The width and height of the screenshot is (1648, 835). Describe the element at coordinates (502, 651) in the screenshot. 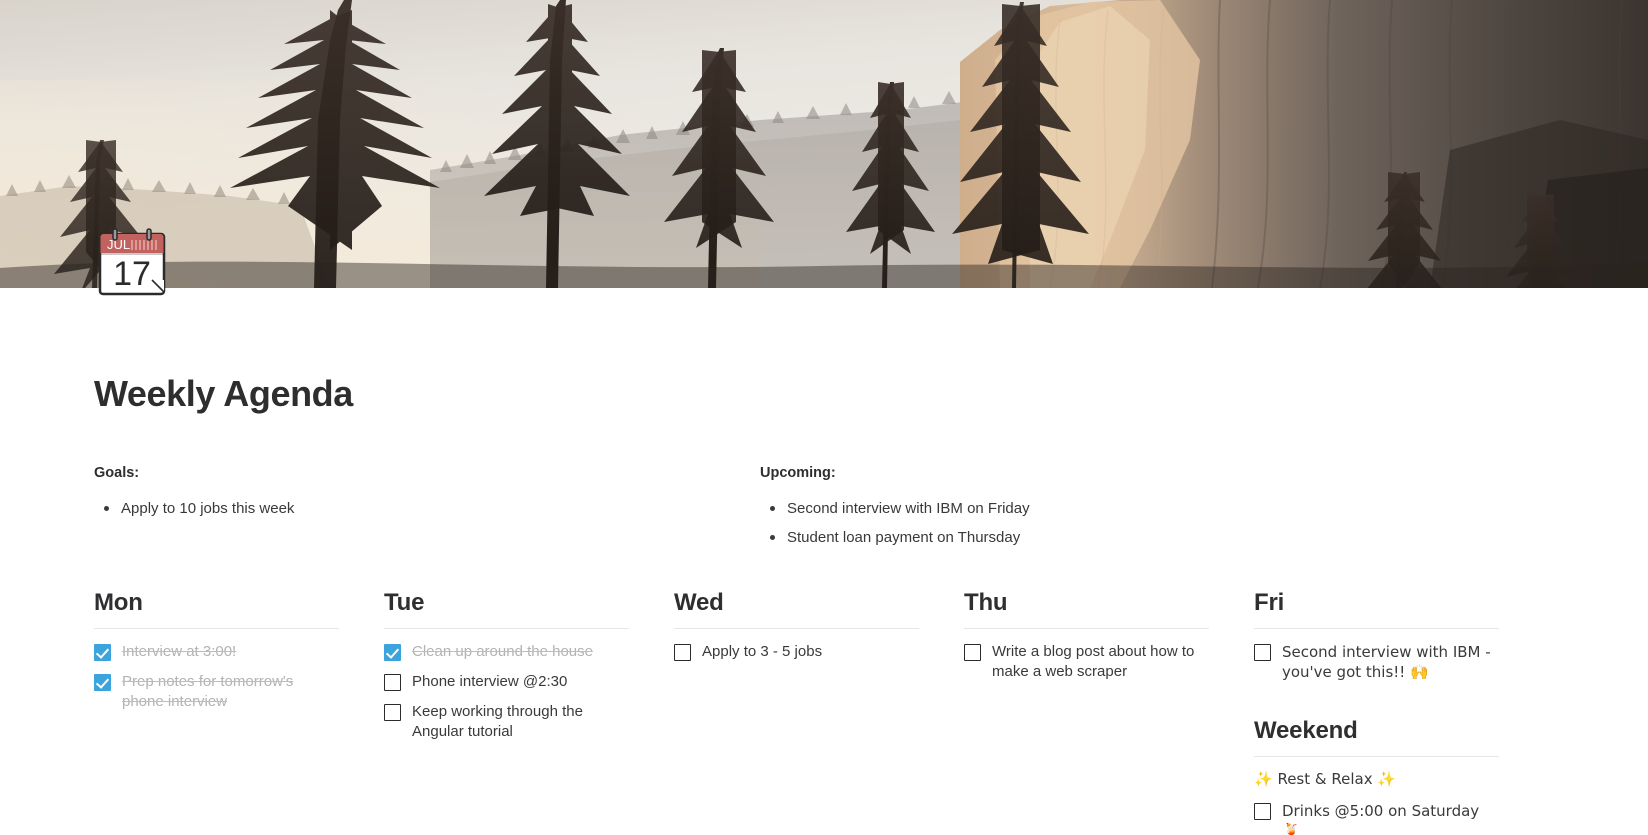

I see `task-label: Clean up around the house` at that location.